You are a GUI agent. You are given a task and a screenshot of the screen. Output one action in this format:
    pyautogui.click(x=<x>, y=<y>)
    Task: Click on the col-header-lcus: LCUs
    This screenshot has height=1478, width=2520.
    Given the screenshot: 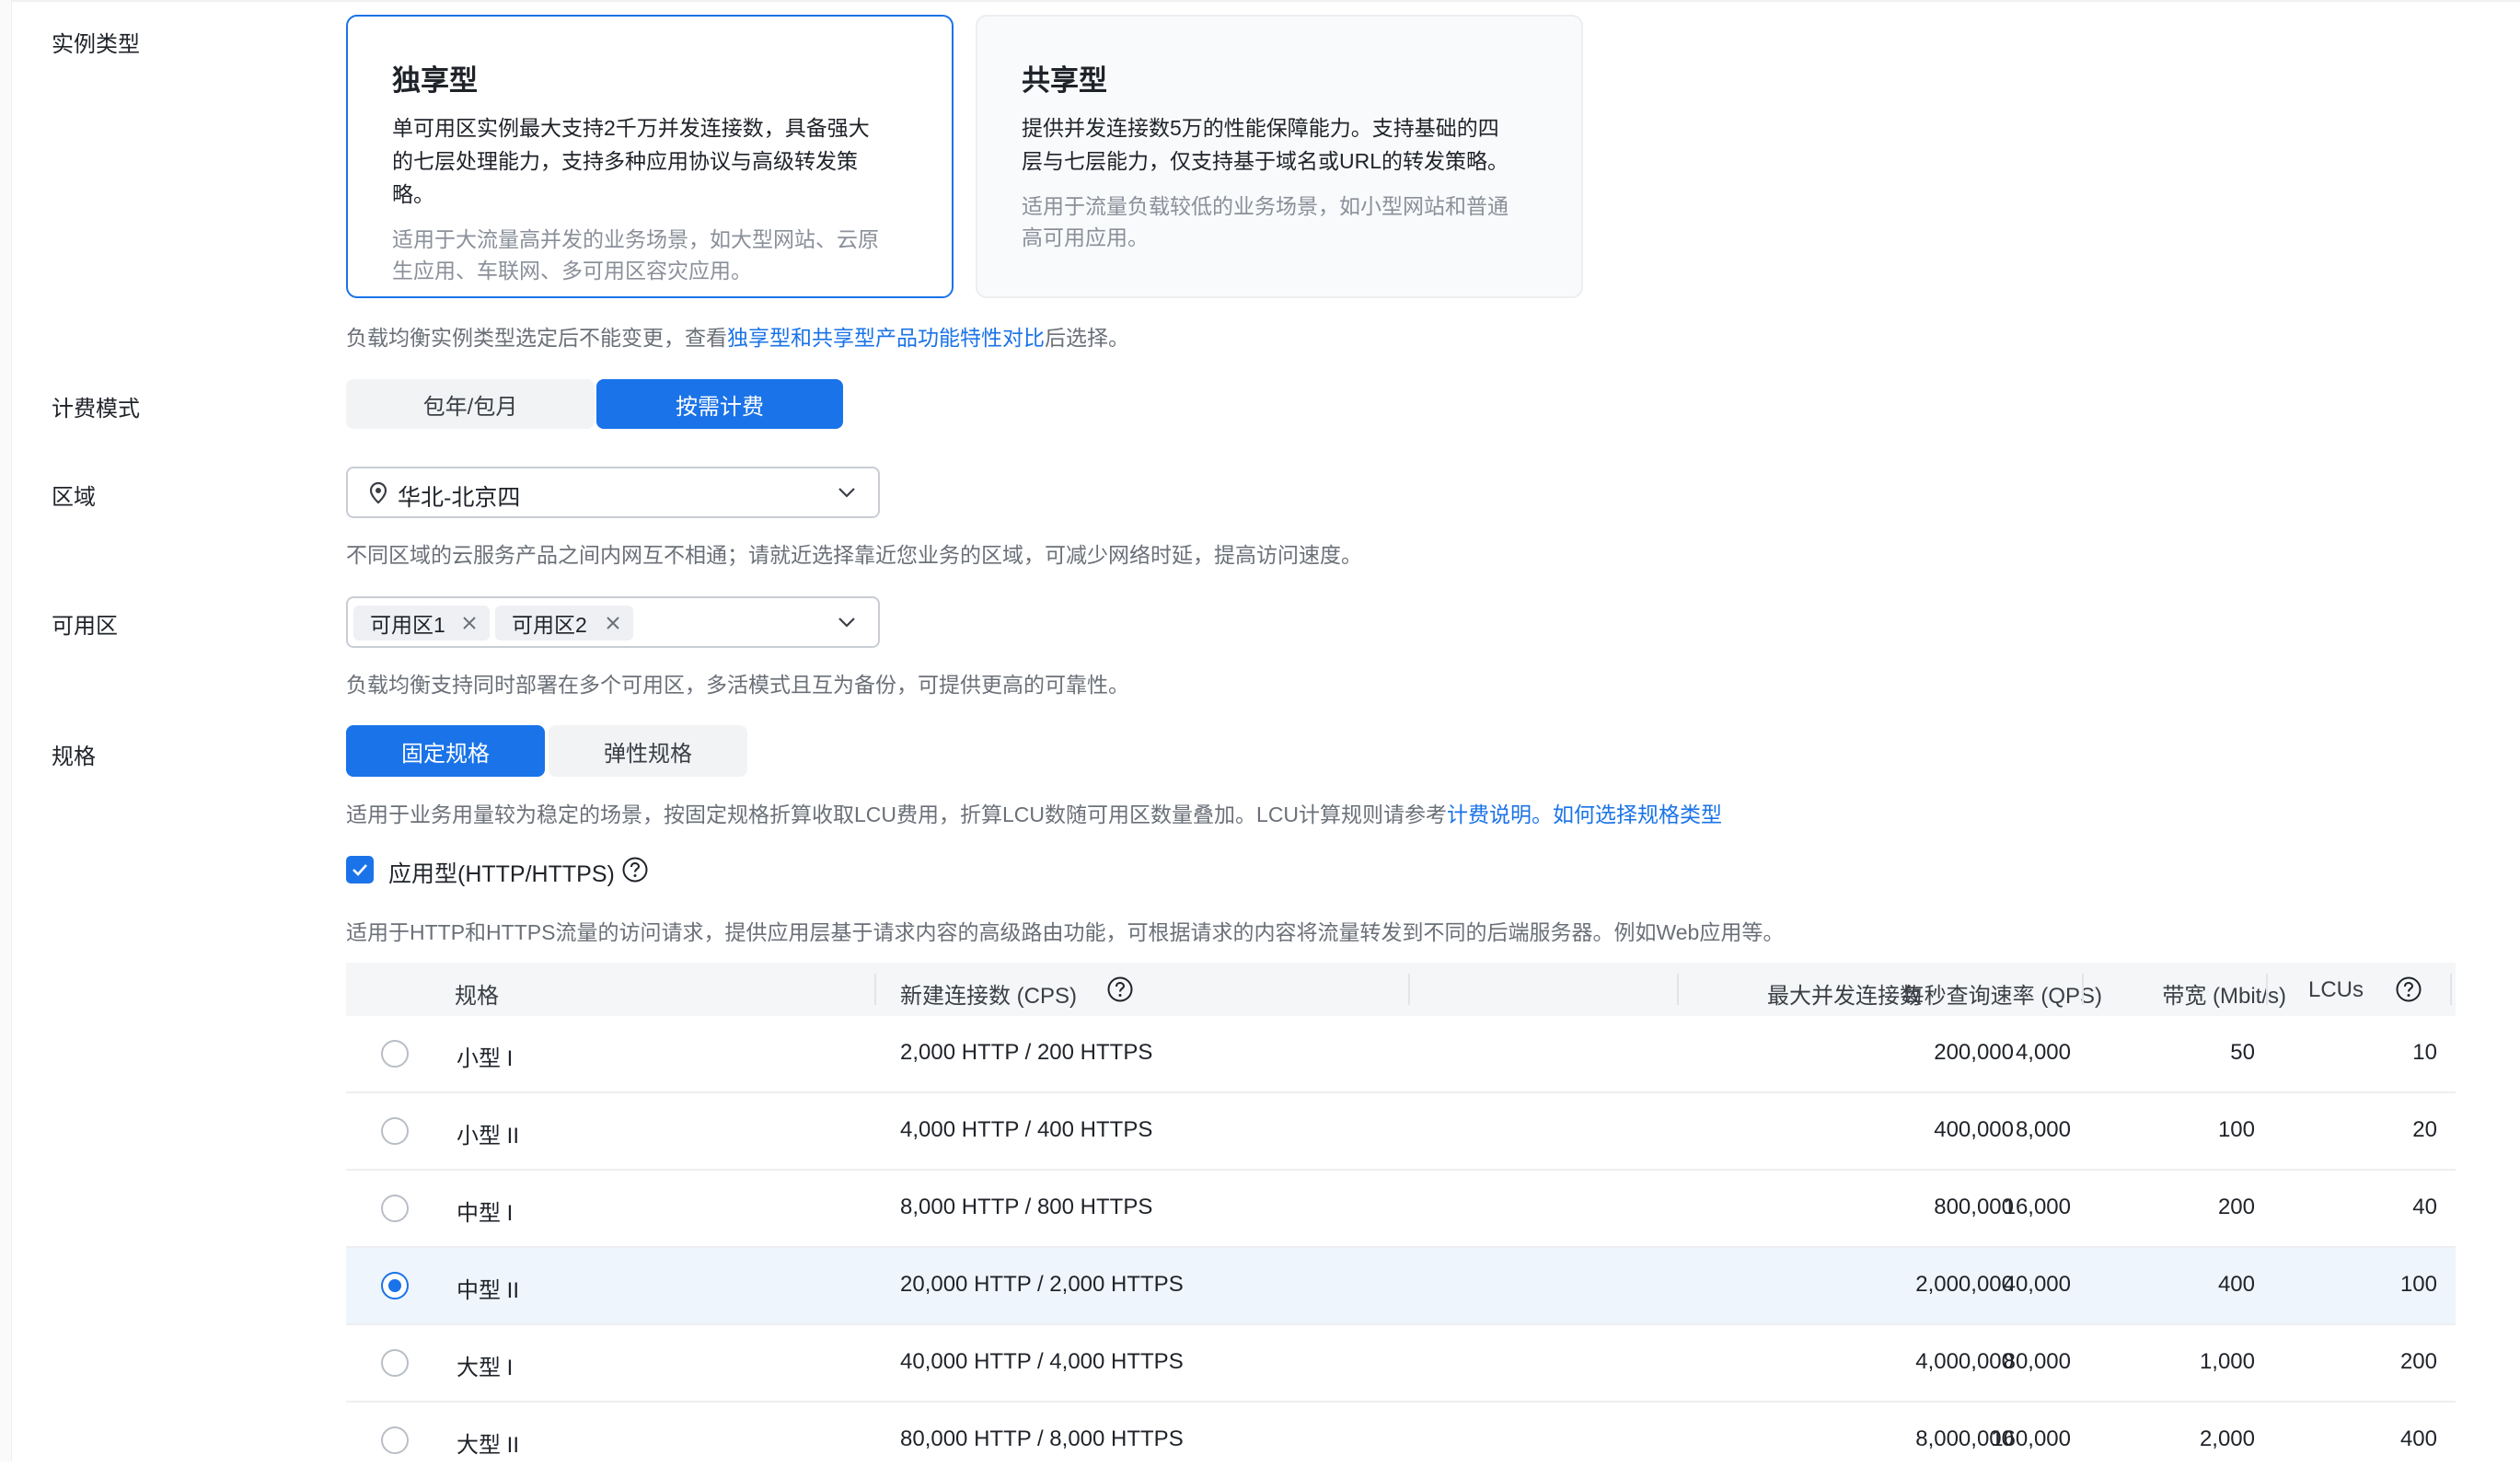 What is the action you would take?
    pyautogui.click(x=2336, y=990)
    